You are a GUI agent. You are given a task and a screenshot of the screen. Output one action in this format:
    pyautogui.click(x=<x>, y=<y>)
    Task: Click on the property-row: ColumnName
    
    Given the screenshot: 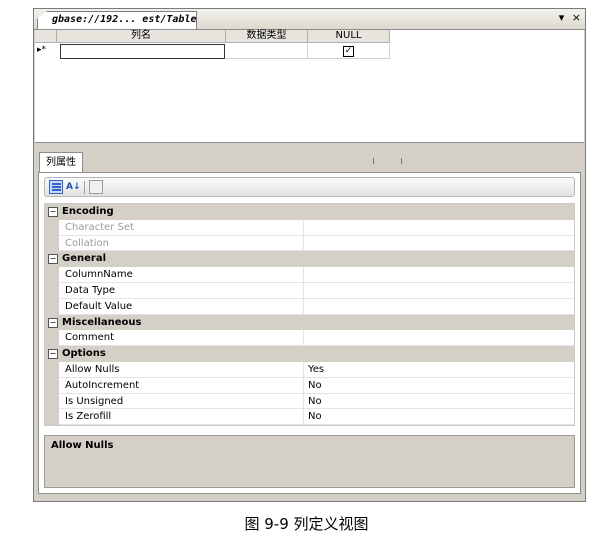 What is the action you would take?
    pyautogui.click(x=309, y=275)
    